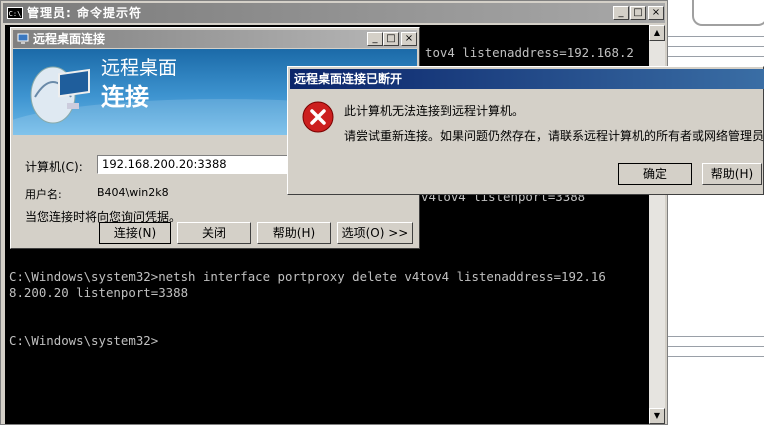 Image resolution: width=764 pixels, height=425 pixels. What do you see at coordinates (375, 233) in the screenshot?
I see `options-button: 选项(O) >>` at bounding box center [375, 233].